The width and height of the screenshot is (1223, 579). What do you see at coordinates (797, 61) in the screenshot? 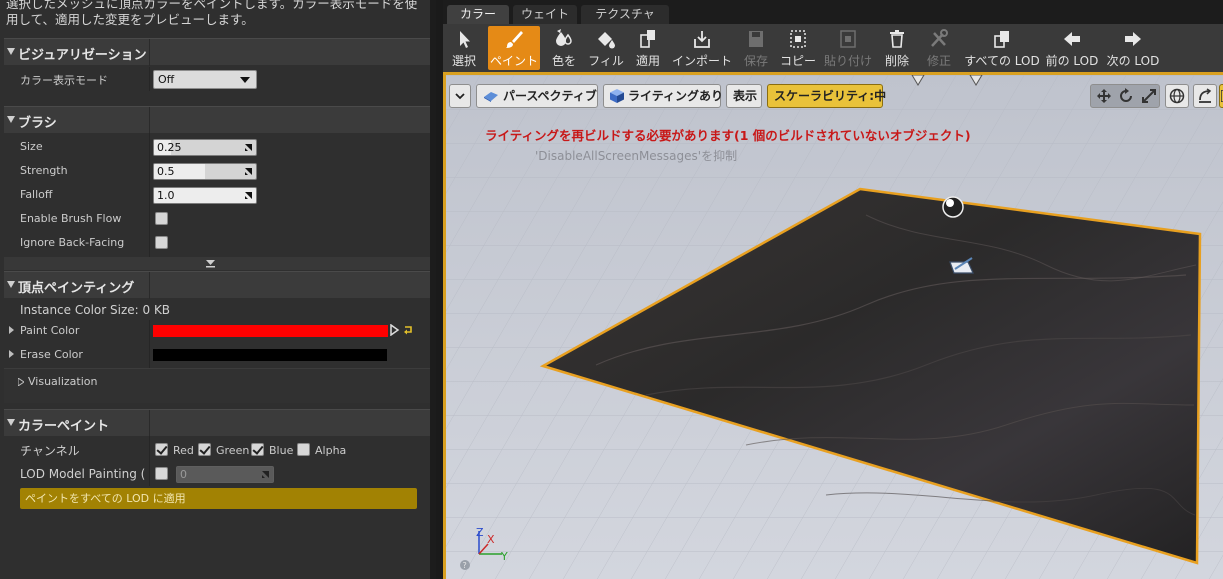
I see `copy-label: コピー` at bounding box center [797, 61].